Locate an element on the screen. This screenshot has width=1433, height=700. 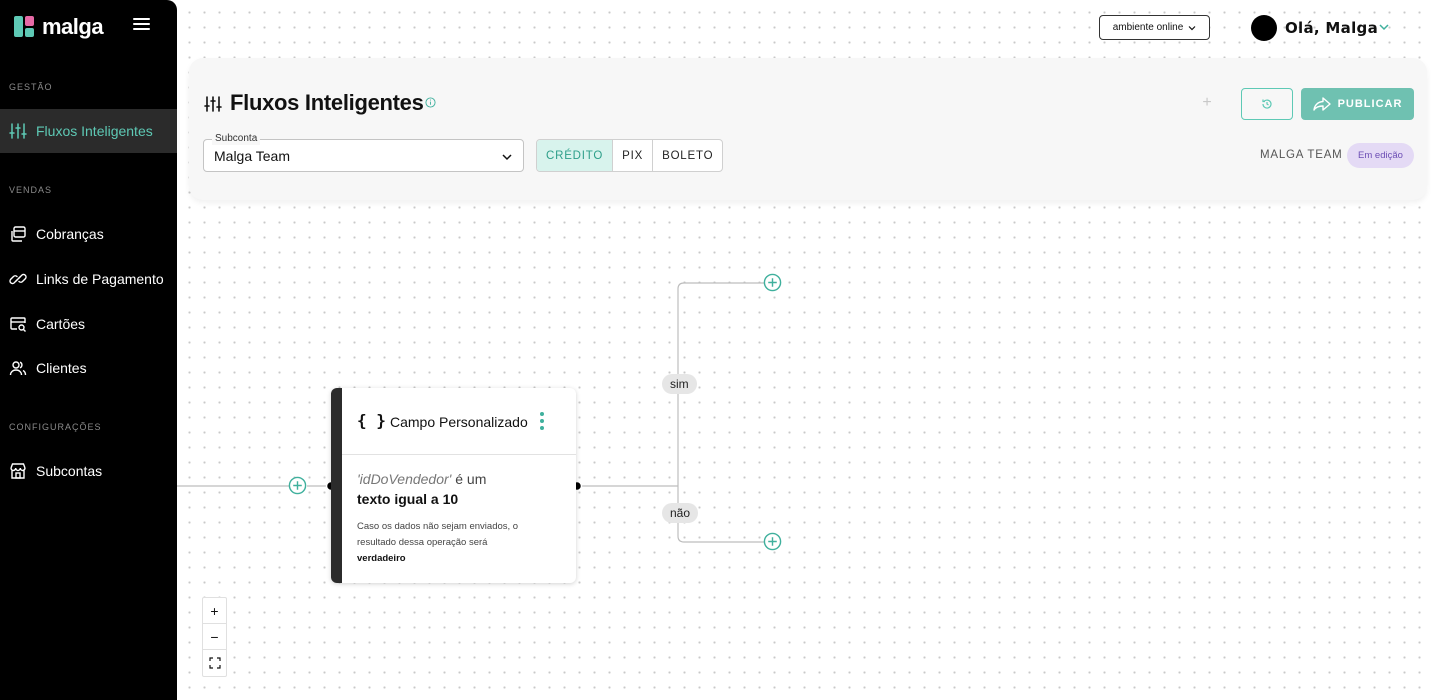
tab-pix: PIX is located at coordinates (632, 155).